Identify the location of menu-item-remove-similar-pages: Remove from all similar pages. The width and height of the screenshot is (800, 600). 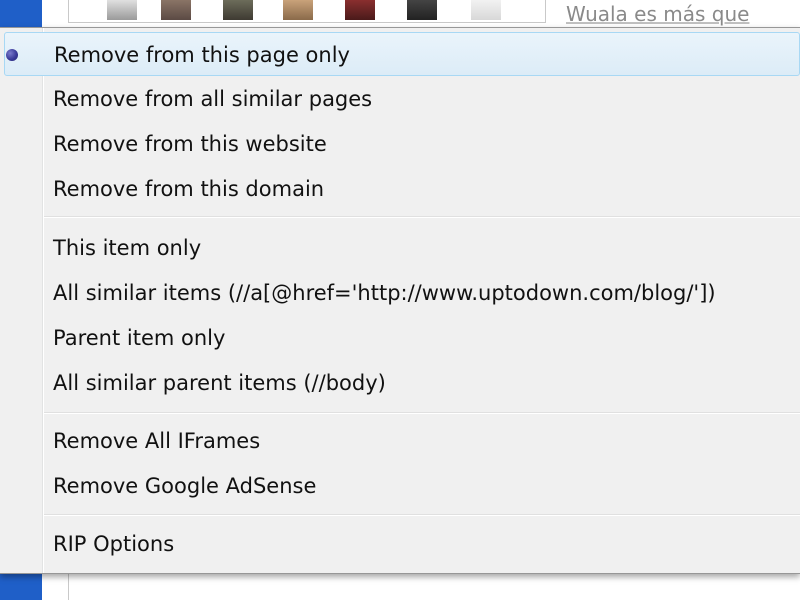
(402, 99).